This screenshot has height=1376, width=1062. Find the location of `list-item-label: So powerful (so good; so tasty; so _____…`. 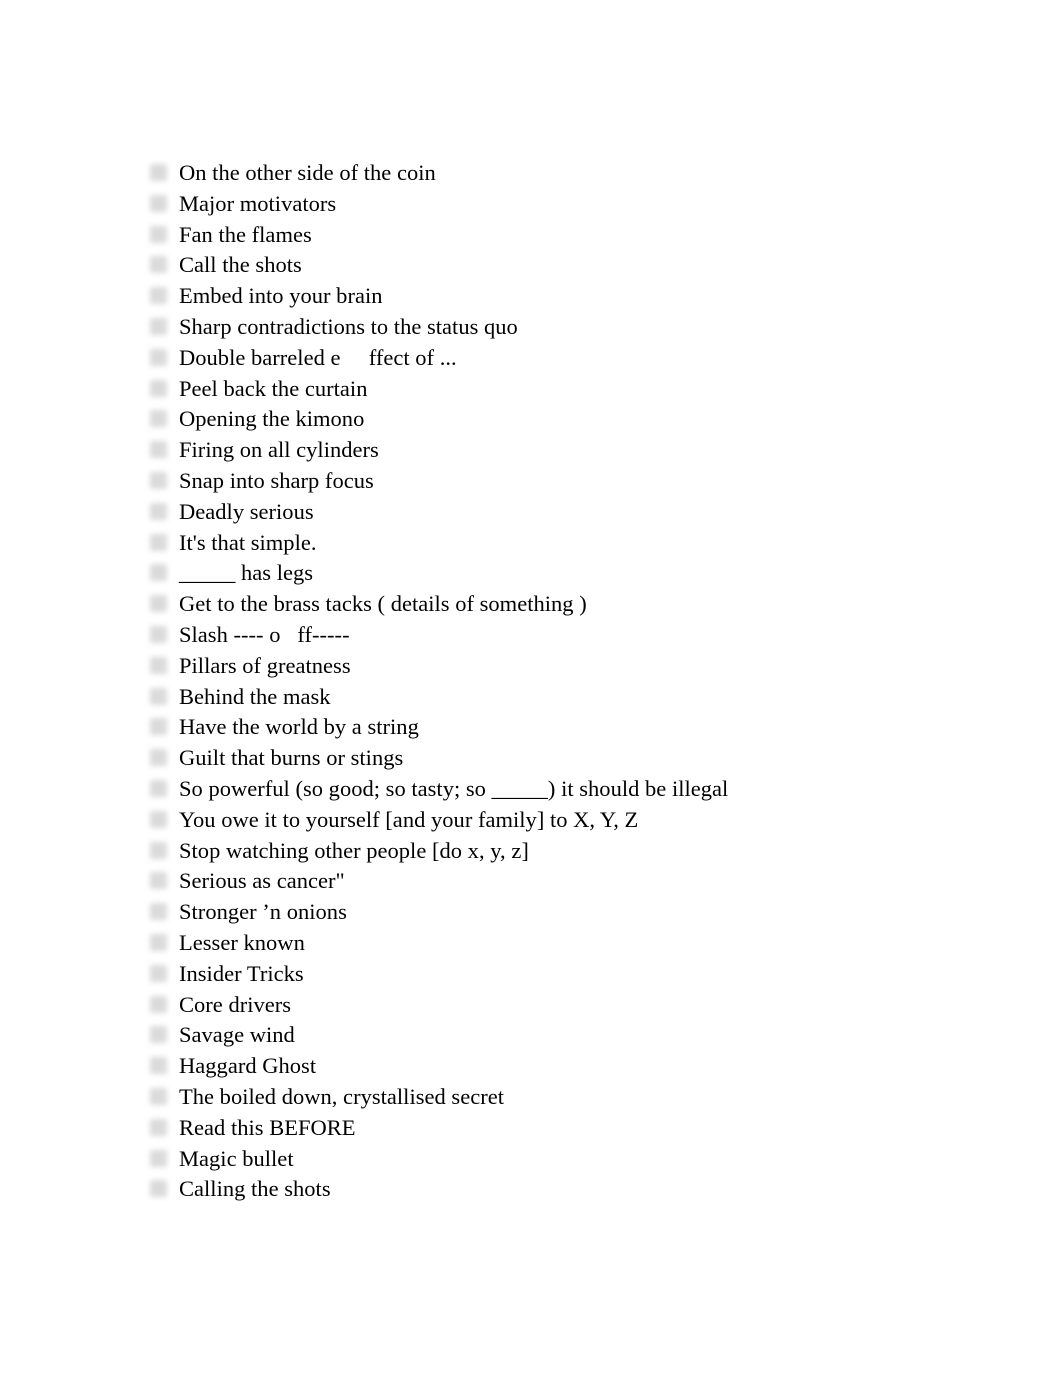

list-item-label: So powerful (so good; so tasty; so _____… is located at coordinates (454, 788).